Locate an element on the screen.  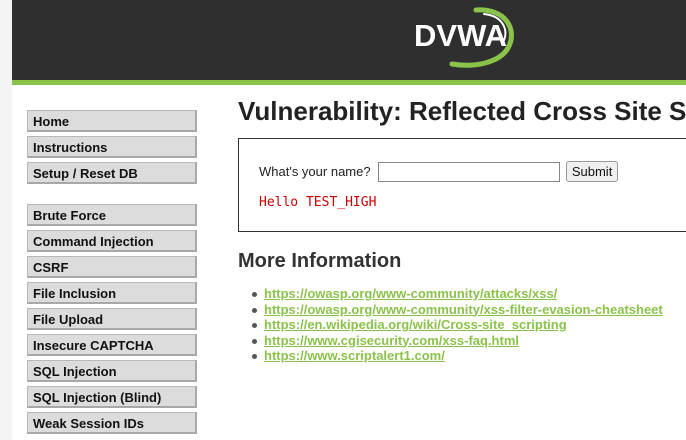
link-cgisecurity-faq: https://www.cgisecurity.com/xss-faq.html is located at coordinates (391, 340).